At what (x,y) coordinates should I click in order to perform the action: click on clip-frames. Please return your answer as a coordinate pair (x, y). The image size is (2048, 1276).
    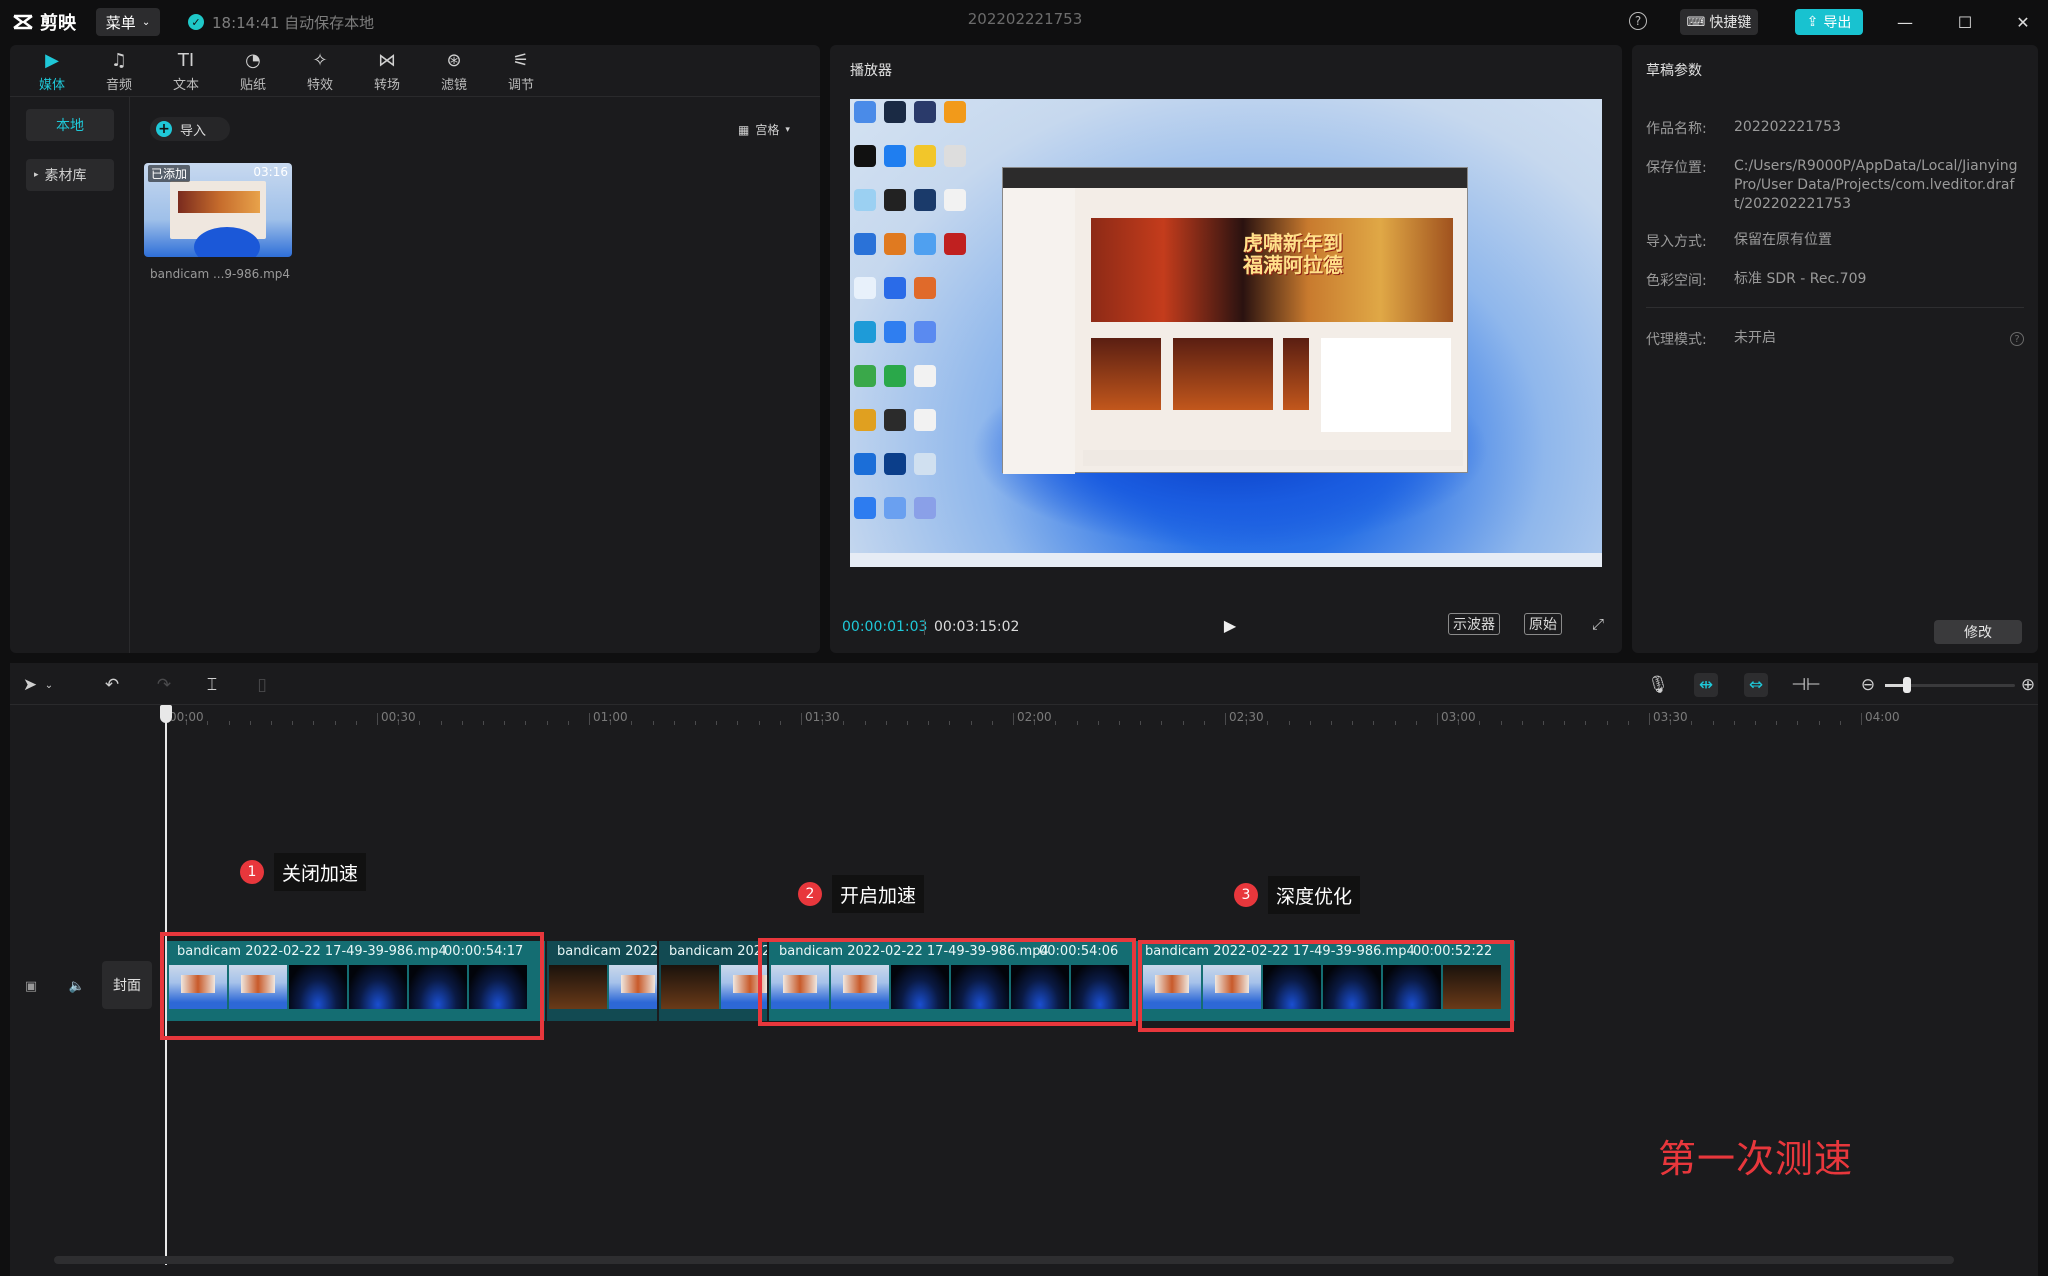
    Looking at the image, I should click on (714, 987).